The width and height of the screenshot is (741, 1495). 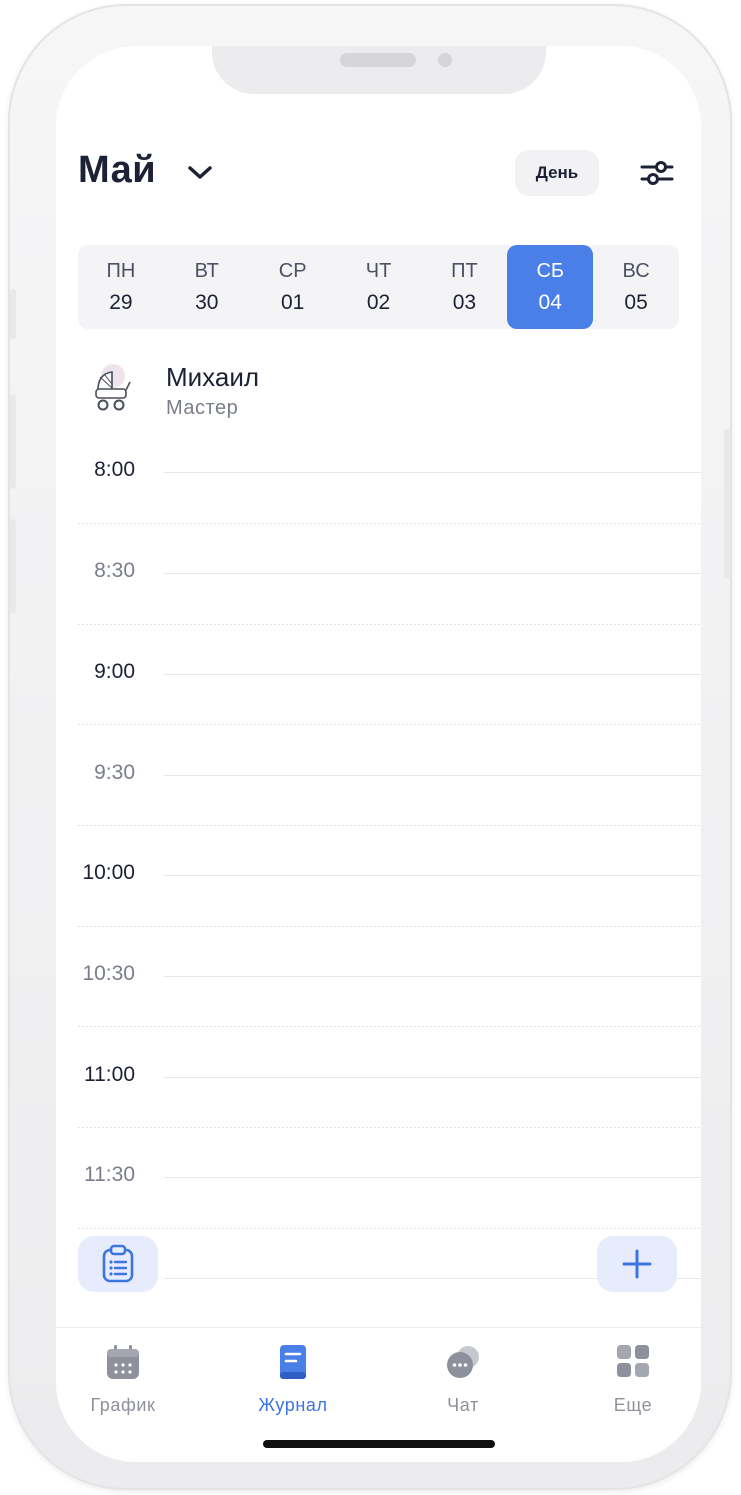 What do you see at coordinates (121, 287) in the screenshot?
I see `day-mon: ПН 29` at bounding box center [121, 287].